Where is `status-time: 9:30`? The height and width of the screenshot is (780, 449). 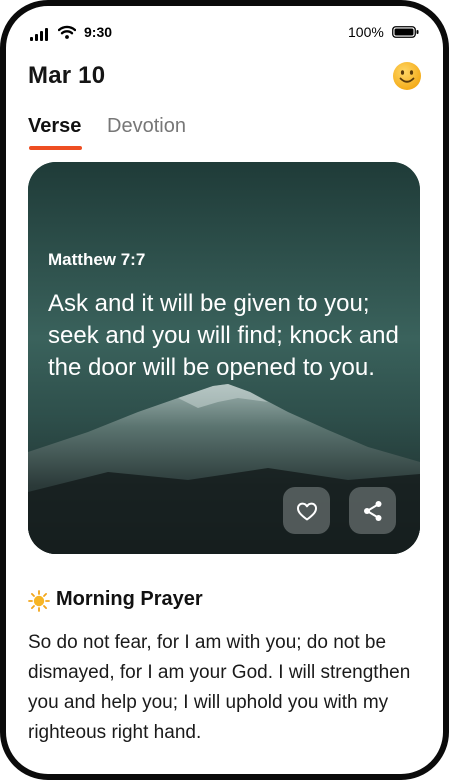 status-time: 9:30 is located at coordinates (98, 32).